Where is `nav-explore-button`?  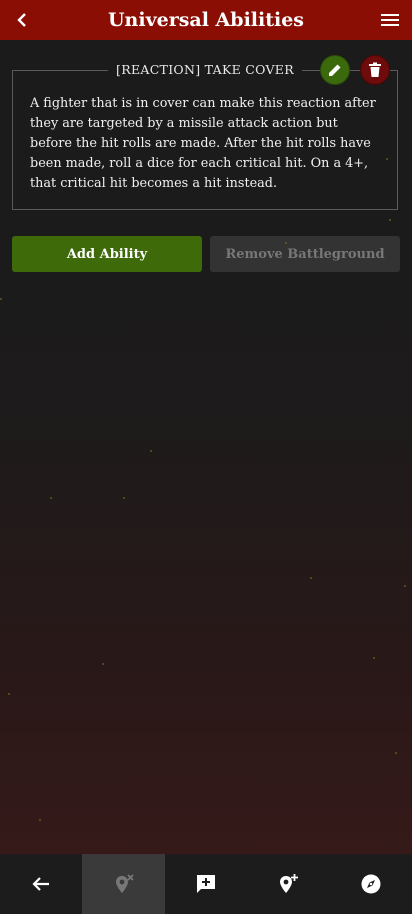
nav-explore-button is located at coordinates (371, 884).